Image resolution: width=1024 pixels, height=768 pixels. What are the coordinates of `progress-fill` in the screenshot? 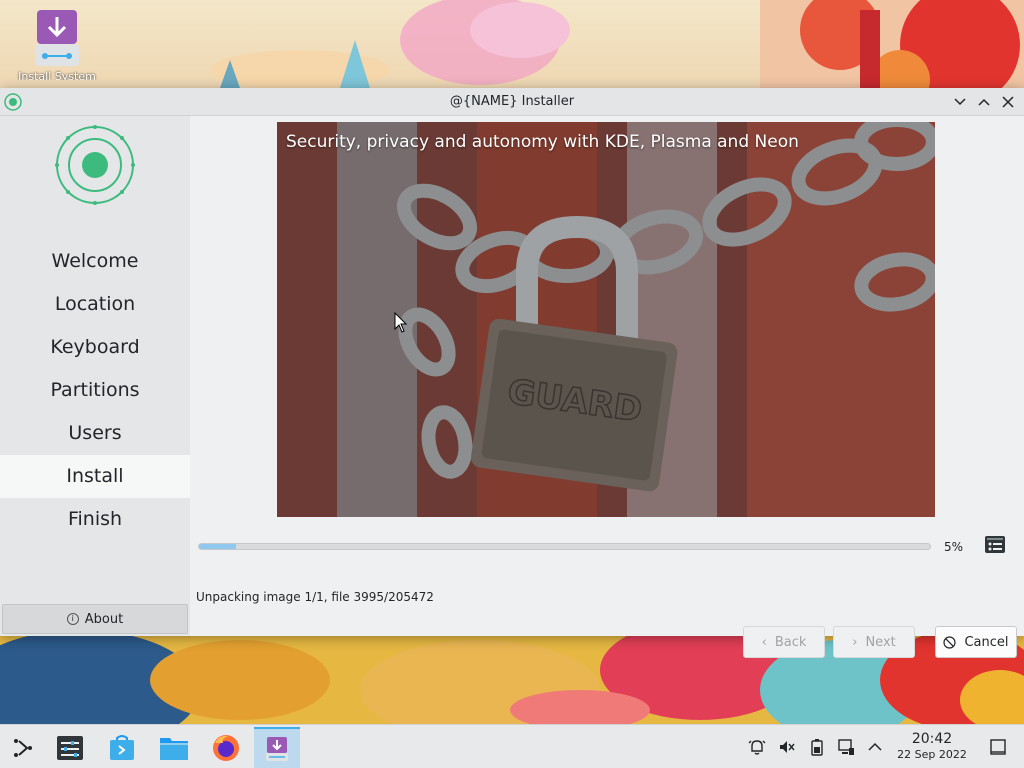 It's located at (217, 546).